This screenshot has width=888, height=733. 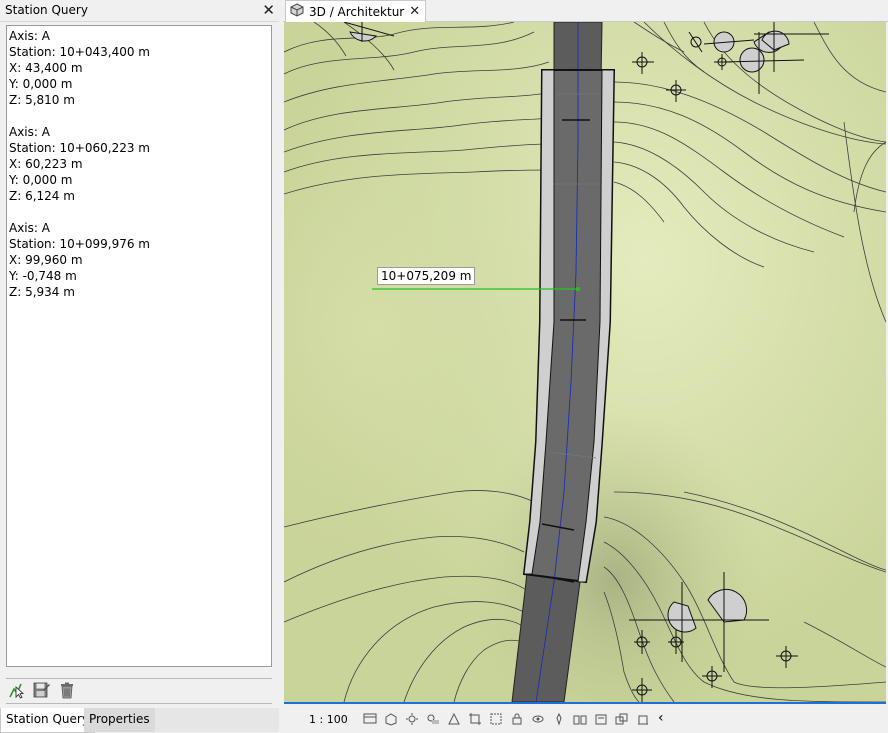 What do you see at coordinates (41, 690) in the screenshot?
I see `save-icon` at bounding box center [41, 690].